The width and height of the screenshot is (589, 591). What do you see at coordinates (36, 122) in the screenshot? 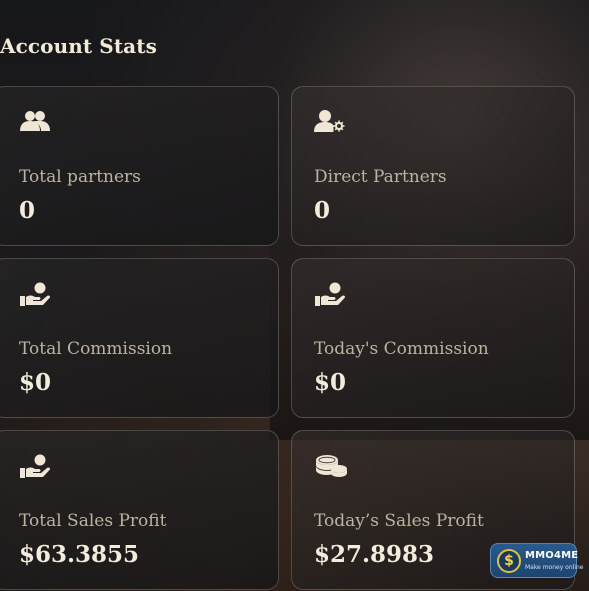
I see `users-icon` at bounding box center [36, 122].